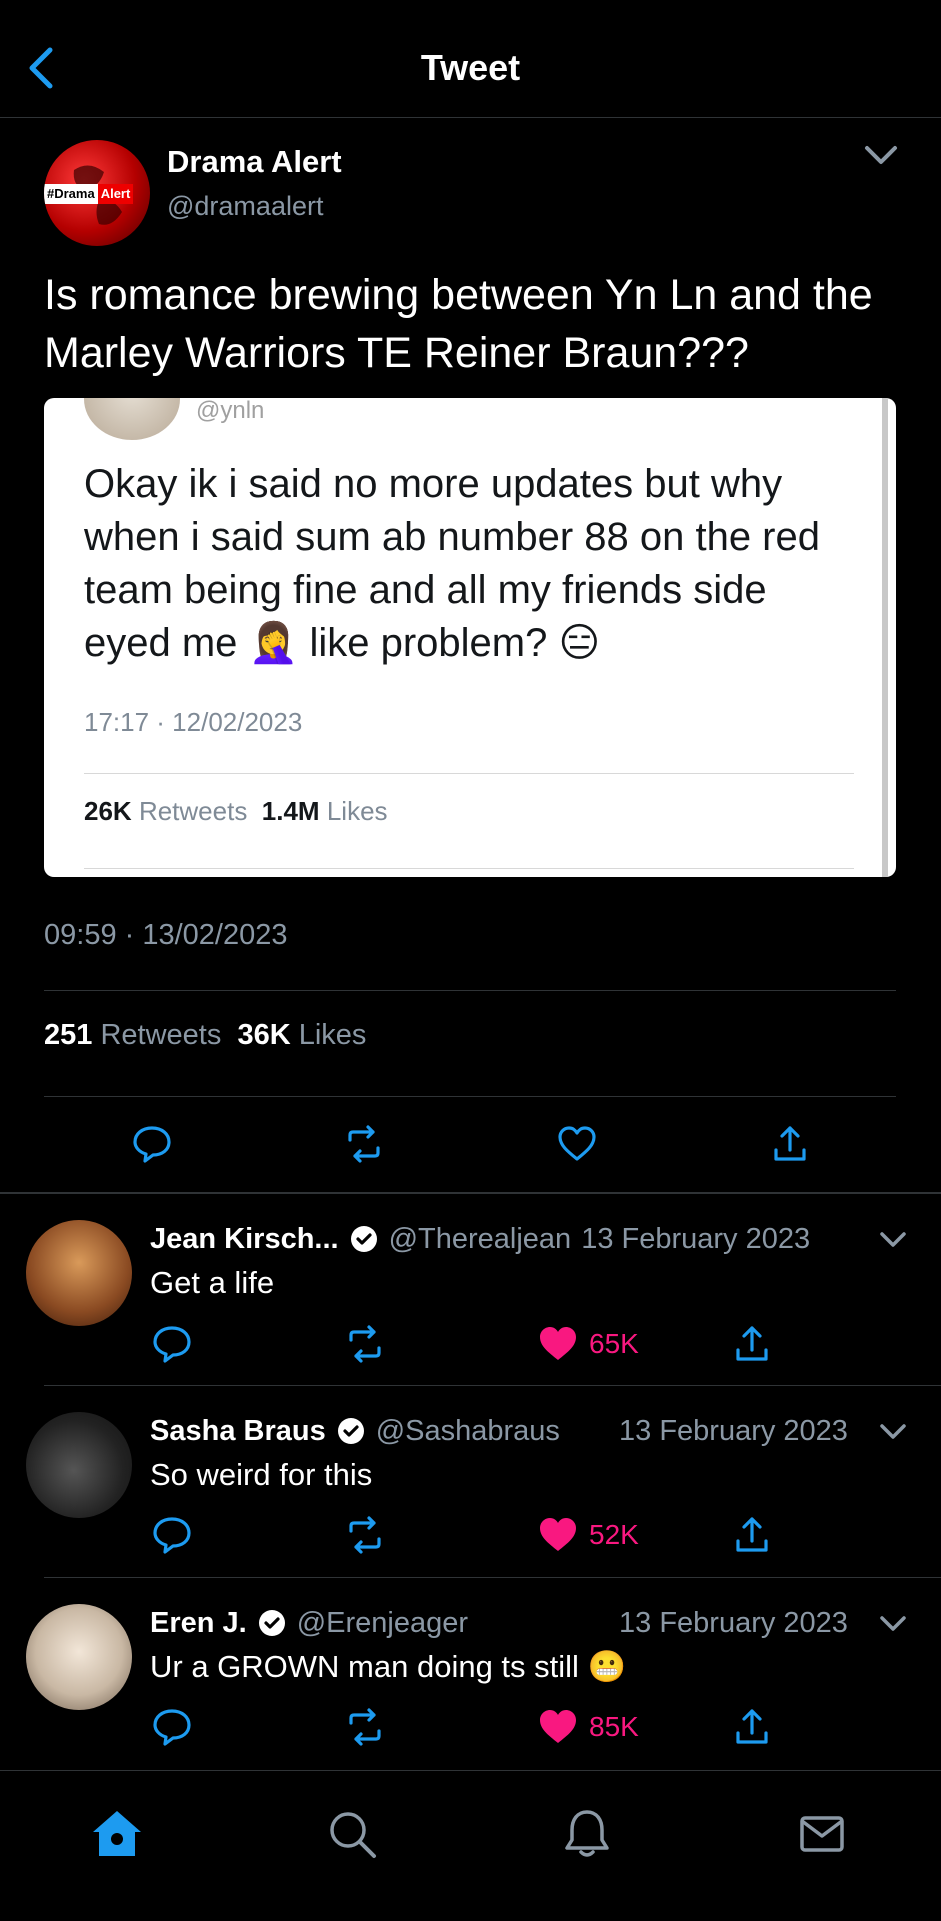 The width and height of the screenshot is (941, 1921). I want to click on reply-header: Sasha Braus @Sashabraus, so click(355, 1431).